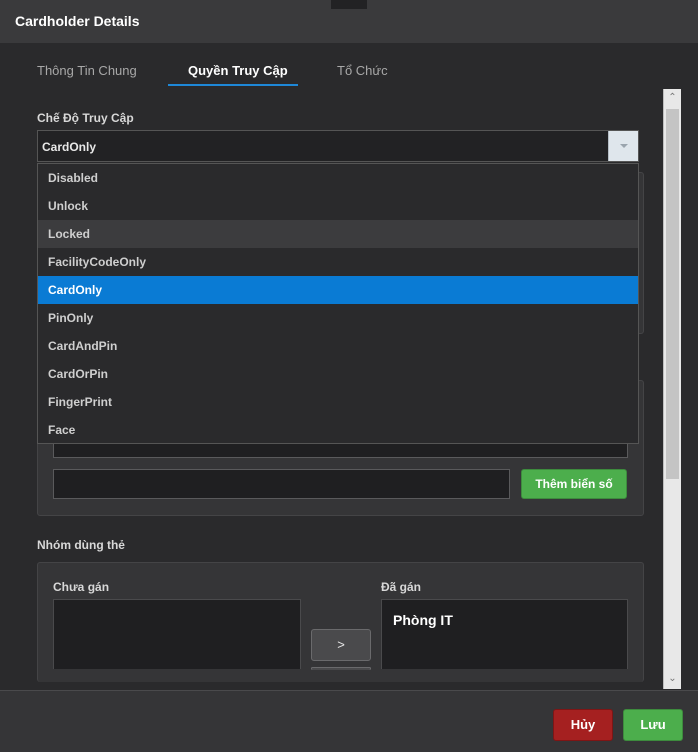  I want to click on cancel-button: Hủy, so click(583, 725).